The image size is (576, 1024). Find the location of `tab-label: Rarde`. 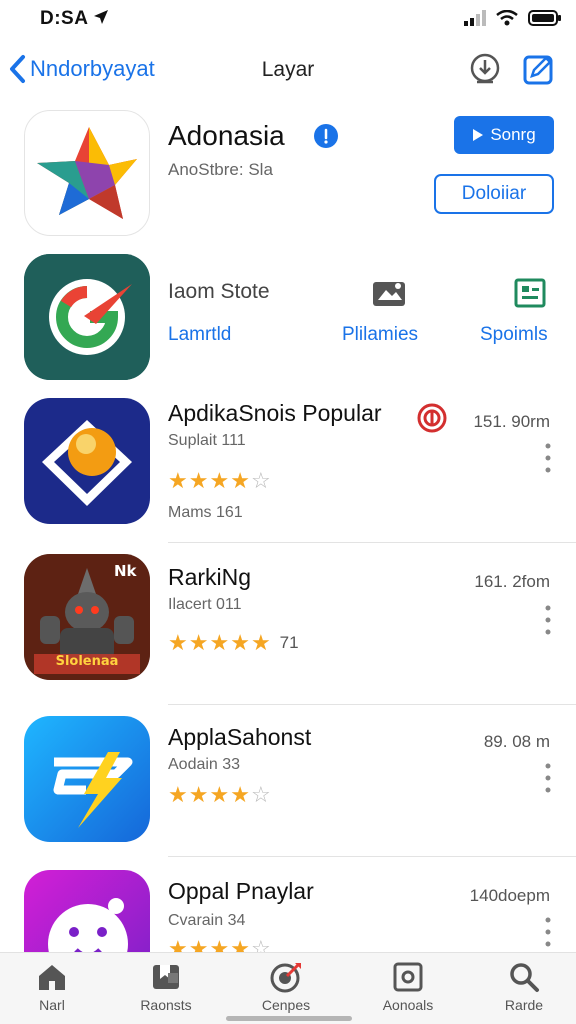

tab-label: Rarde is located at coordinates (524, 1005).